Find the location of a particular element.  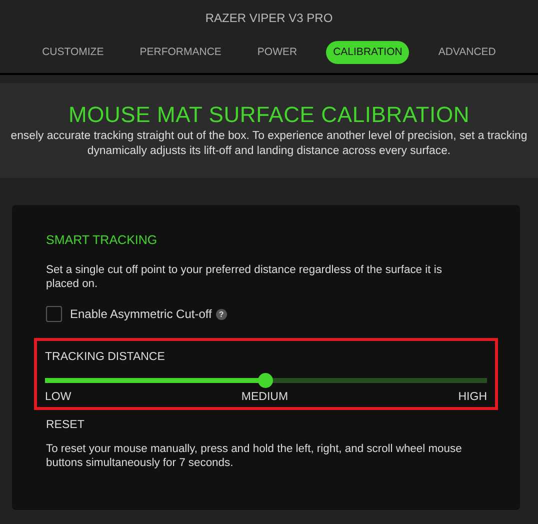

slider-mark-label: HIGH is located at coordinates (472, 397).